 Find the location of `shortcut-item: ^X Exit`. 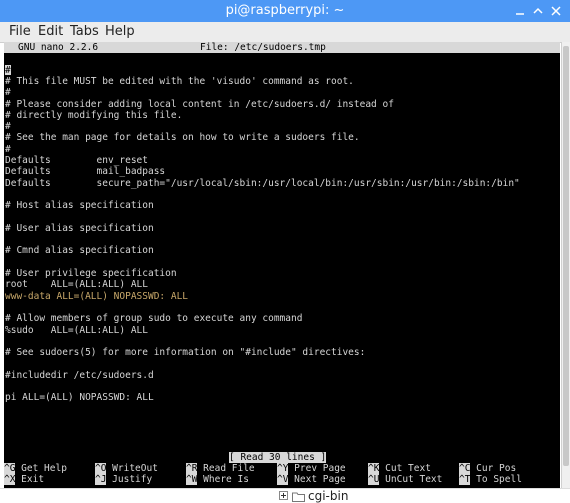

shortcut-item: ^X Exit is located at coordinates (24, 480).